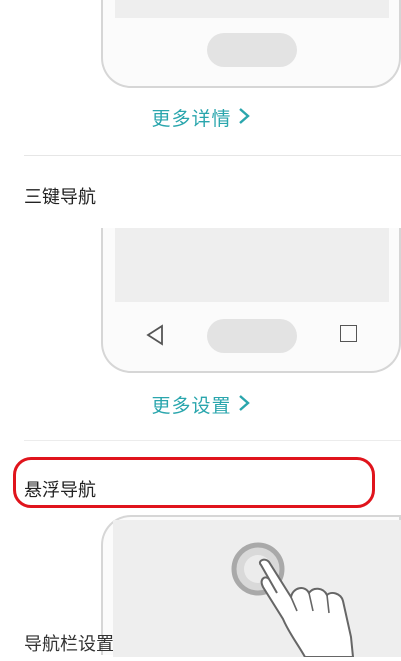  What do you see at coordinates (252, 265) in the screenshot?
I see `three-key-preview-screen` at bounding box center [252, 265].